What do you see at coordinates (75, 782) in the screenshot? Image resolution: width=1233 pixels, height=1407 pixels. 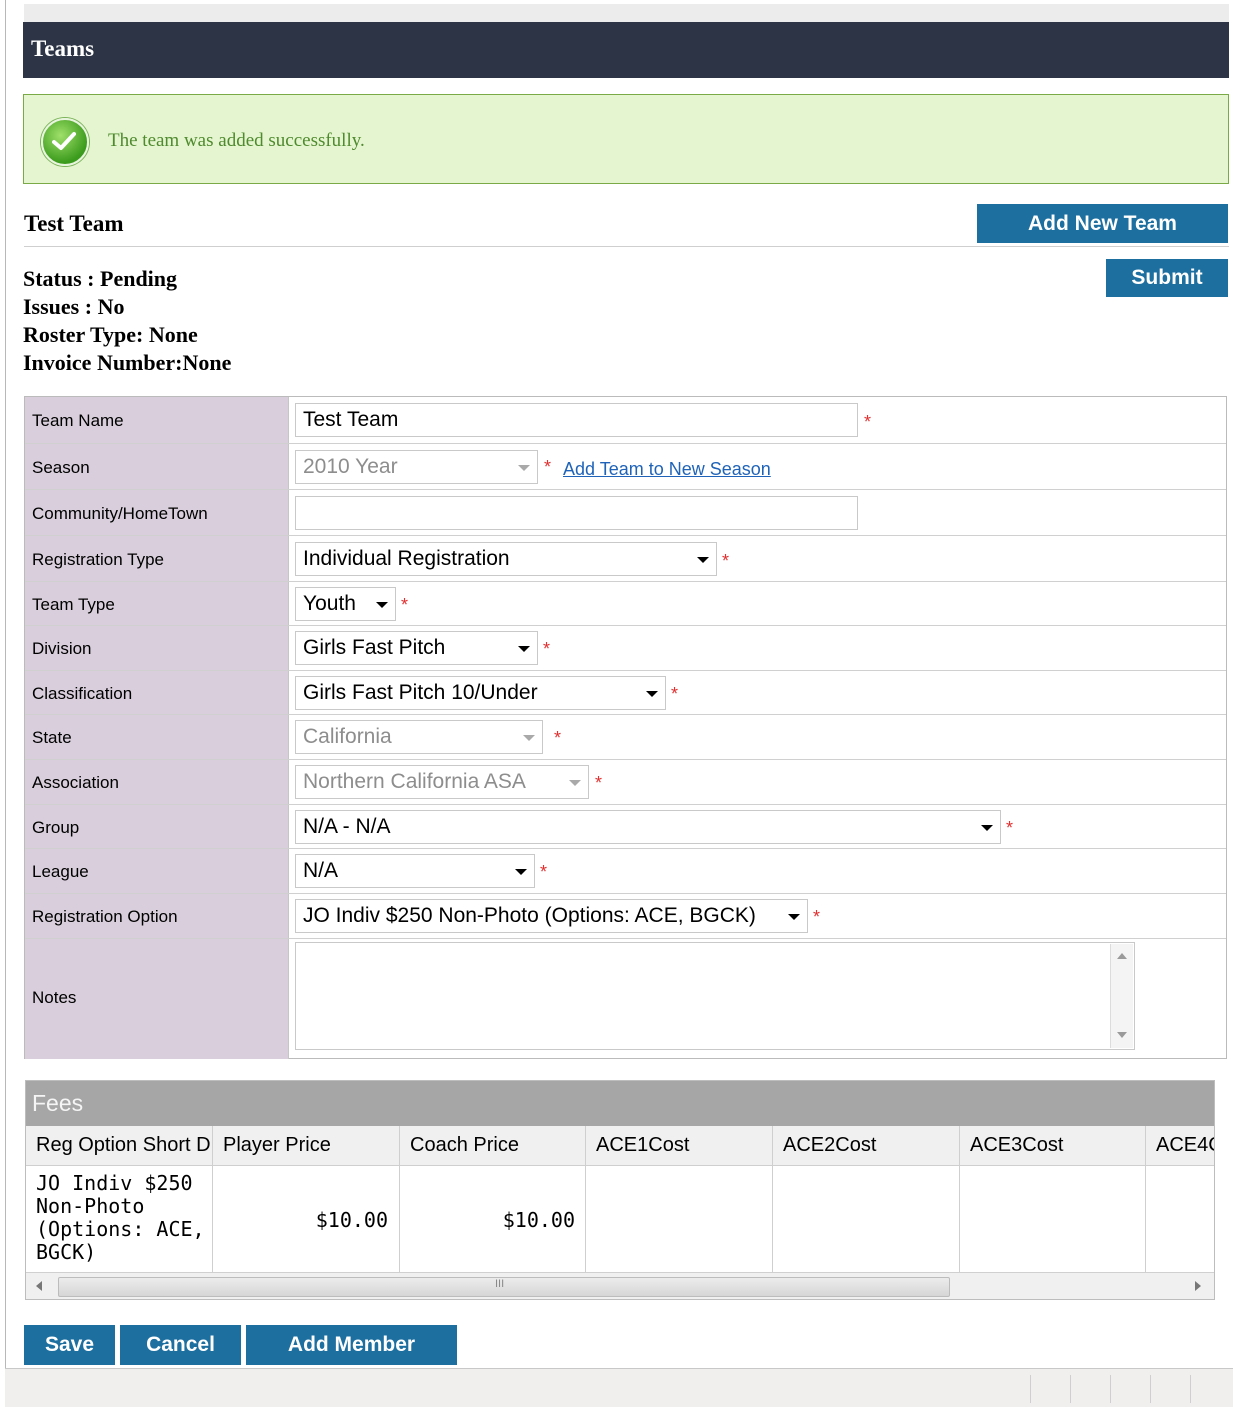 I see `association-label: Association` at bounding box center [75, 782].